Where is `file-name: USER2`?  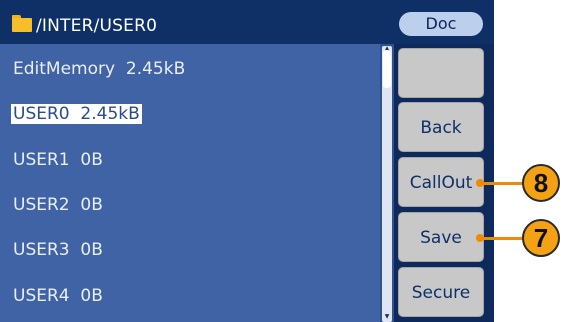 file-name: USER2 is located at coordinates (41, 205).